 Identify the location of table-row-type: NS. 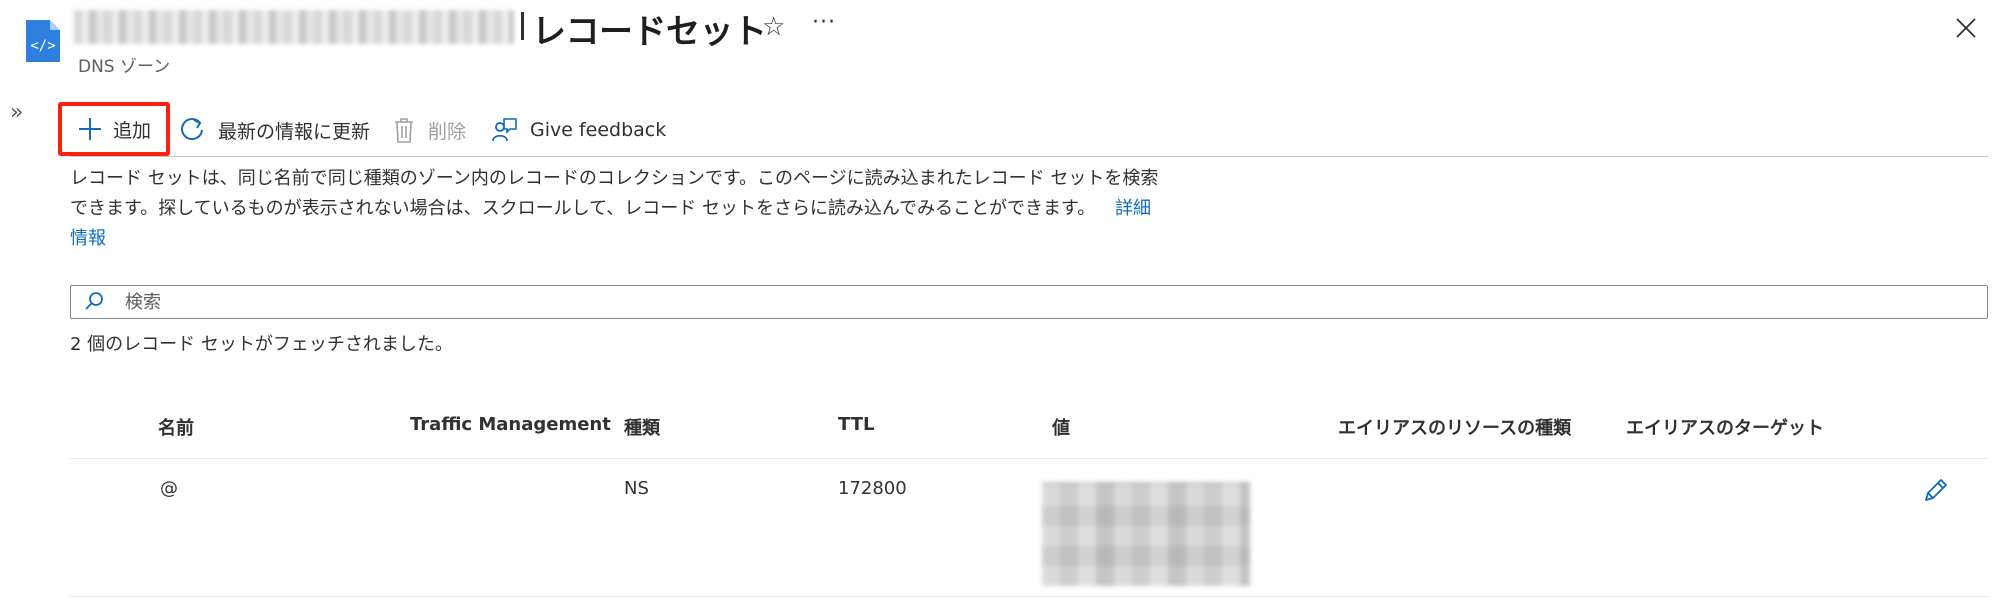
(636, 488).